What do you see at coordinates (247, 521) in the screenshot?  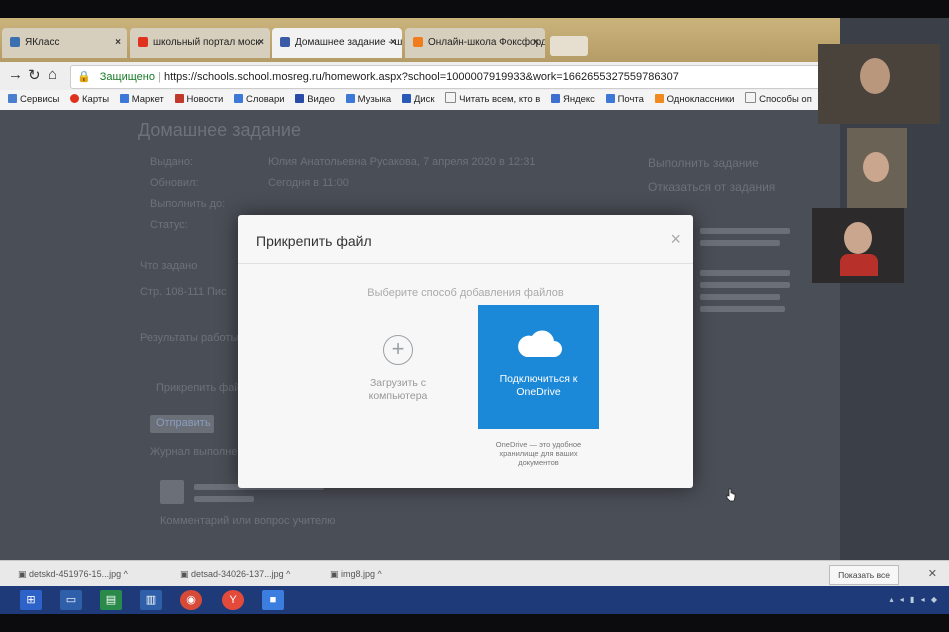 I see `comment-input: Комментарий или вопрос учителю` at bounding box center [247, 521].